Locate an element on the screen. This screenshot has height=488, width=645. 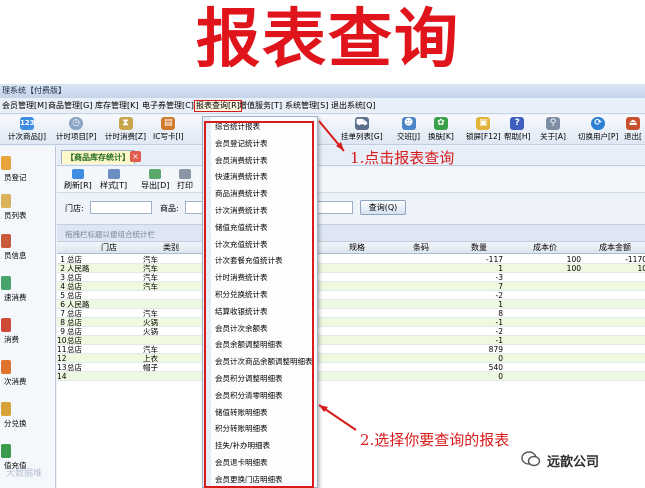
toolbar-help-button: ? 帮助[H] is located at coordinates (517, 130).